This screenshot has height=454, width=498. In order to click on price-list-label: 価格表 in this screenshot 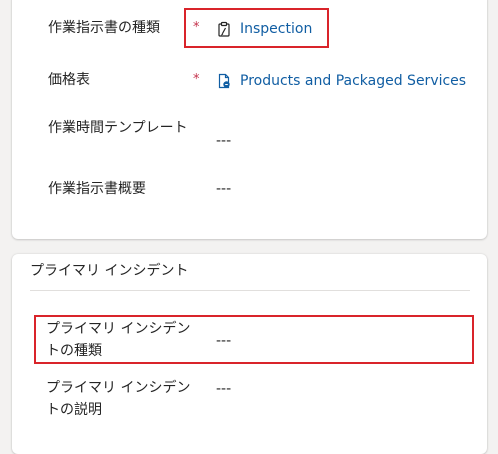, I will do `click(69, 80)`.